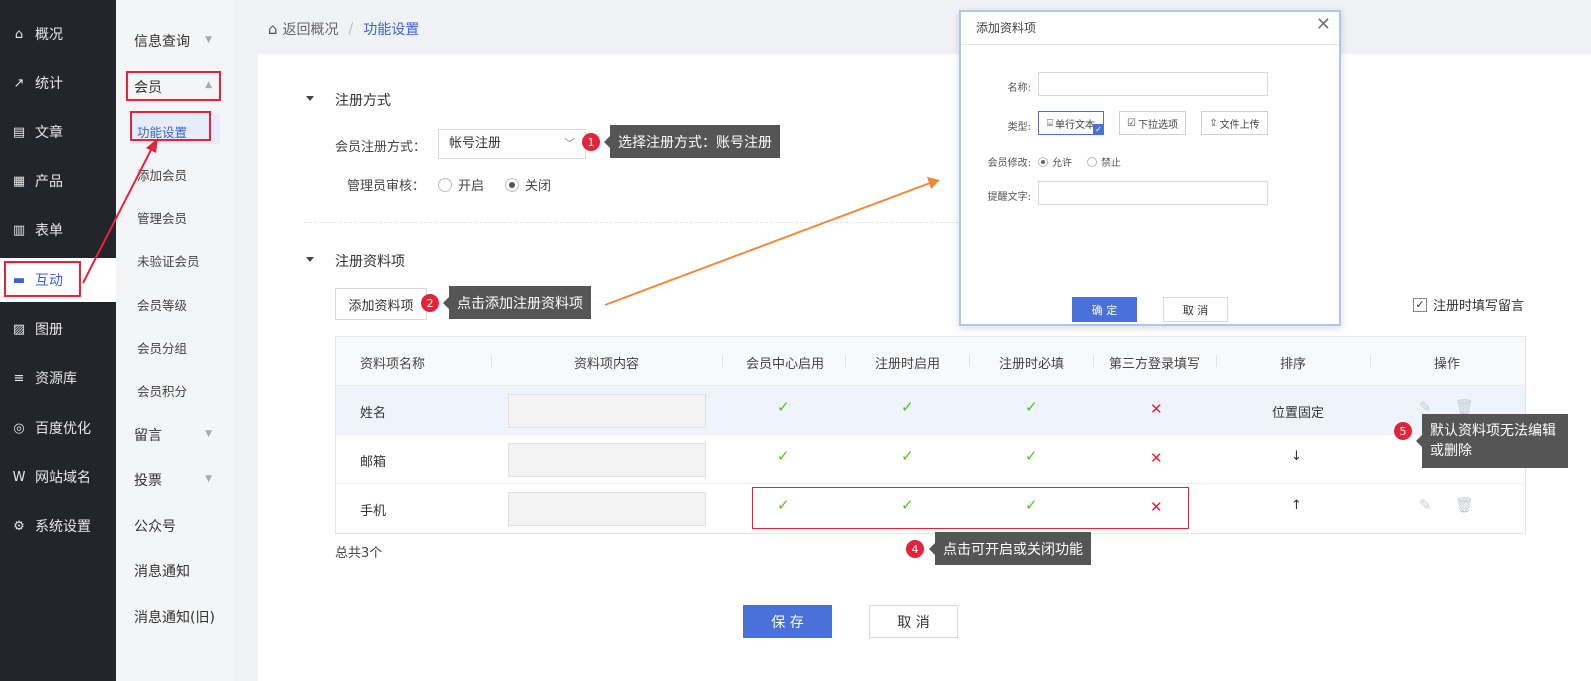 This screenshot has height=681, width=1591. Describe the element at coordinates (1323, 24) in the screenshot. I see `close-icon: ✕` at that location.